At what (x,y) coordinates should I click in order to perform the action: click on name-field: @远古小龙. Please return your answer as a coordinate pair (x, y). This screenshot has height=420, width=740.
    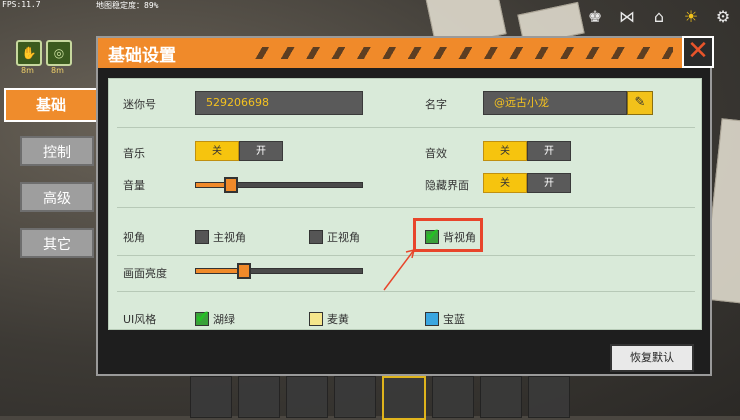
    Looking at the image, I should click on (555, 103).